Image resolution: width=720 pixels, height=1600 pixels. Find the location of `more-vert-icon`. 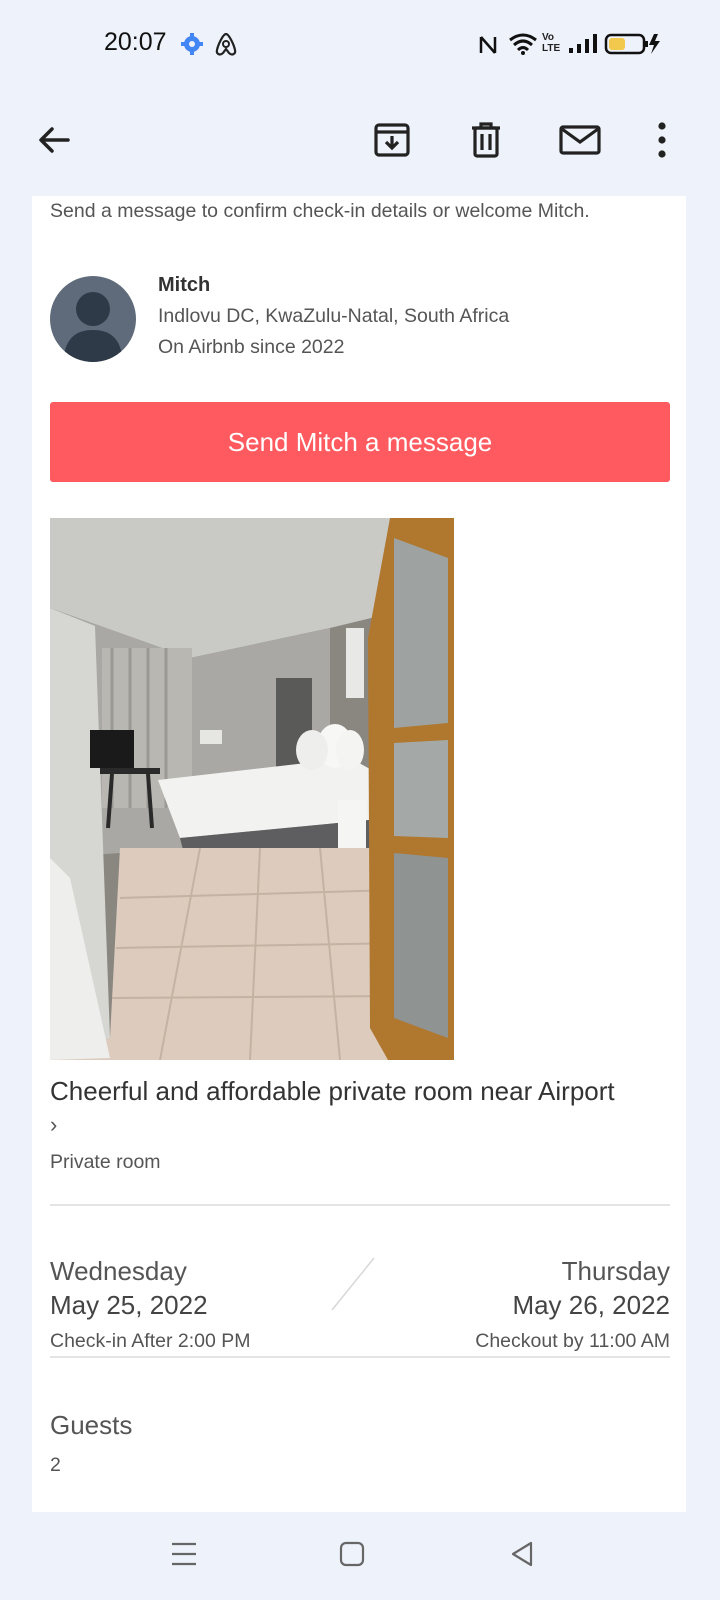

more-vert-icon is located at coordinates (662, 142).